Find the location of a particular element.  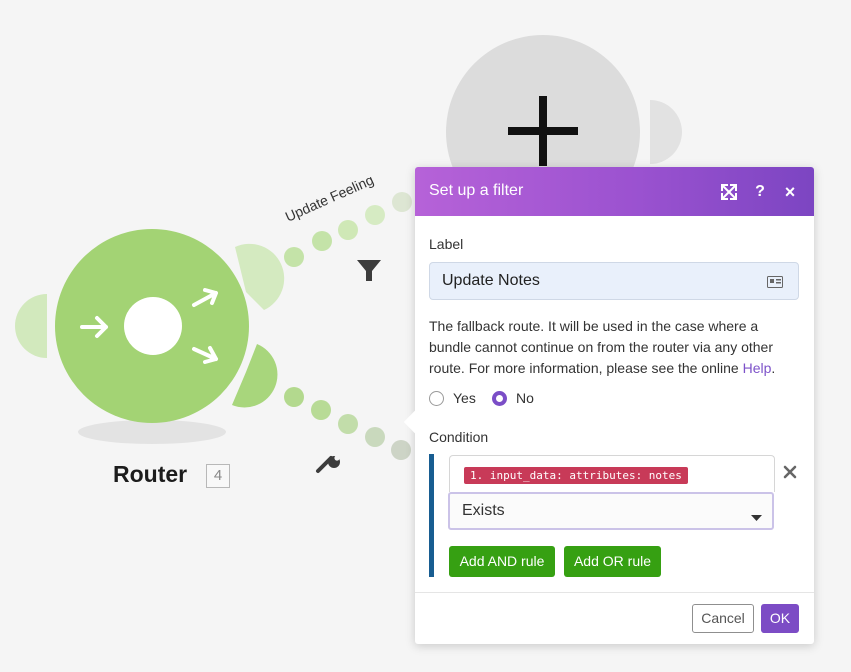

router-id-badge: 4 is located at coordinates (218, 476).